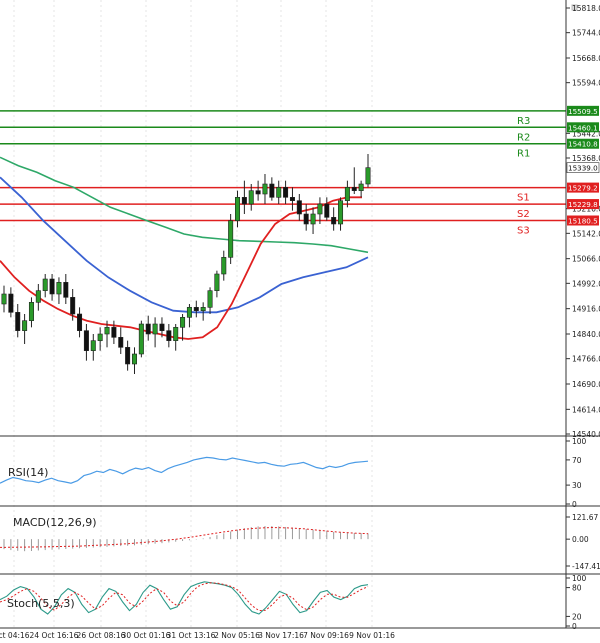  Describe the element at coordinates (326, 635) in the screenshot. I see `time-tick-label: 7 Nov 09:16` at that location.